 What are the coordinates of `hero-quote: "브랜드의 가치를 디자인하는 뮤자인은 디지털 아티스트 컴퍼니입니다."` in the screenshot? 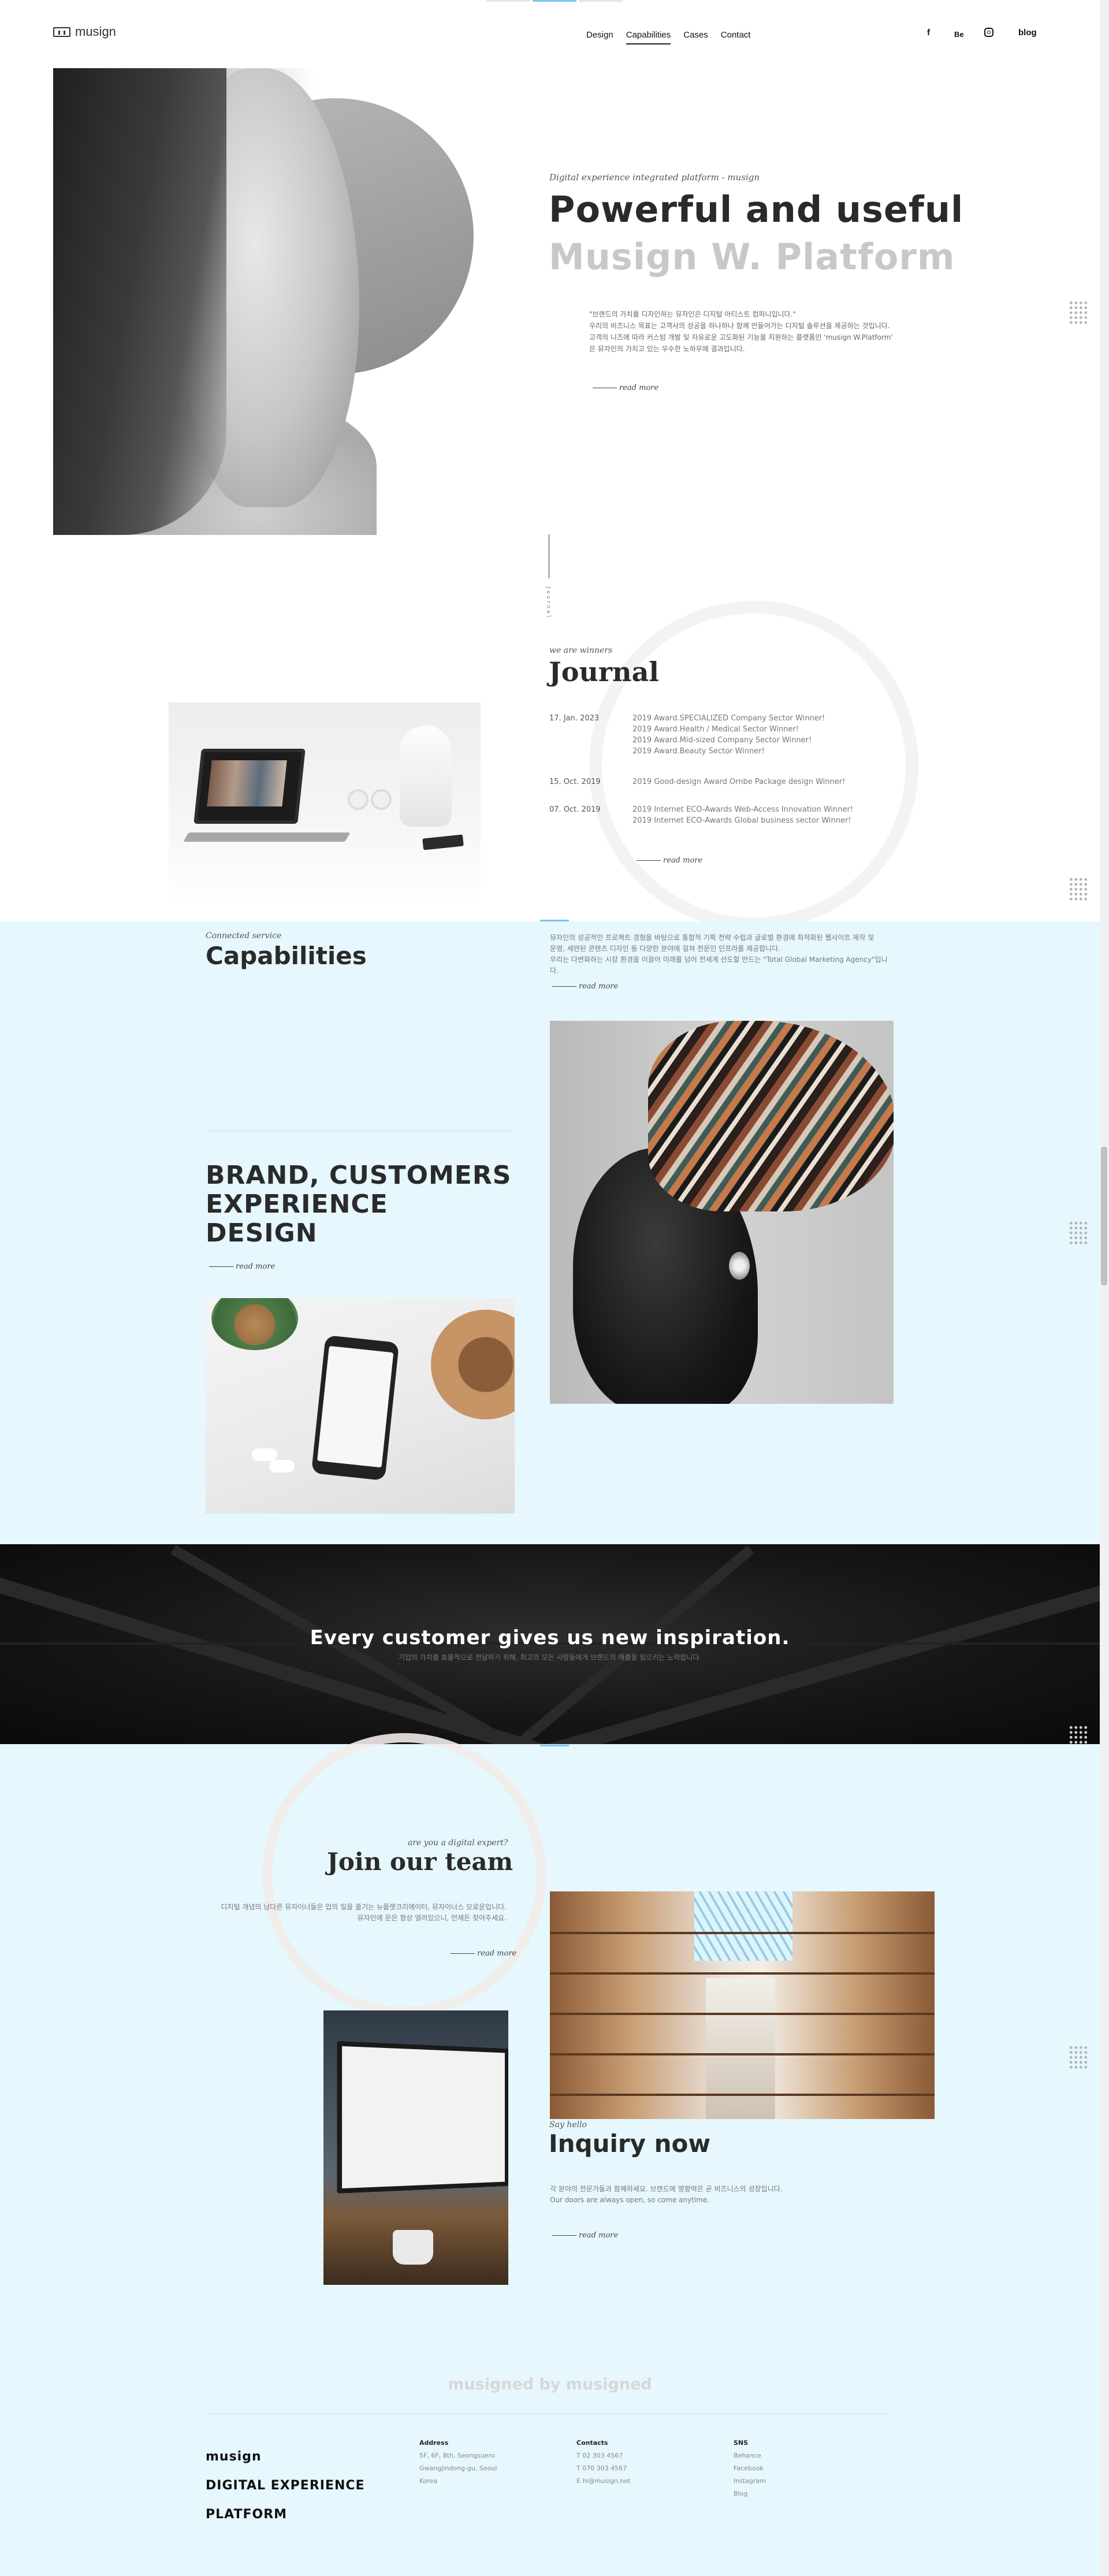 It's located at (693, 314).